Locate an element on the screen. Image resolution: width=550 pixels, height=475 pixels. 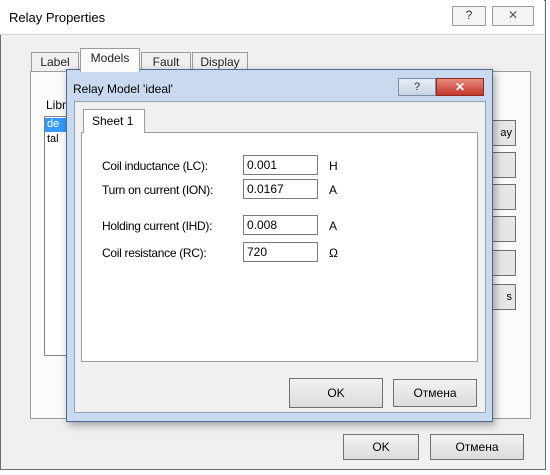
tab-sheet1: Sheet 1 is located at coordinates (114, 121).